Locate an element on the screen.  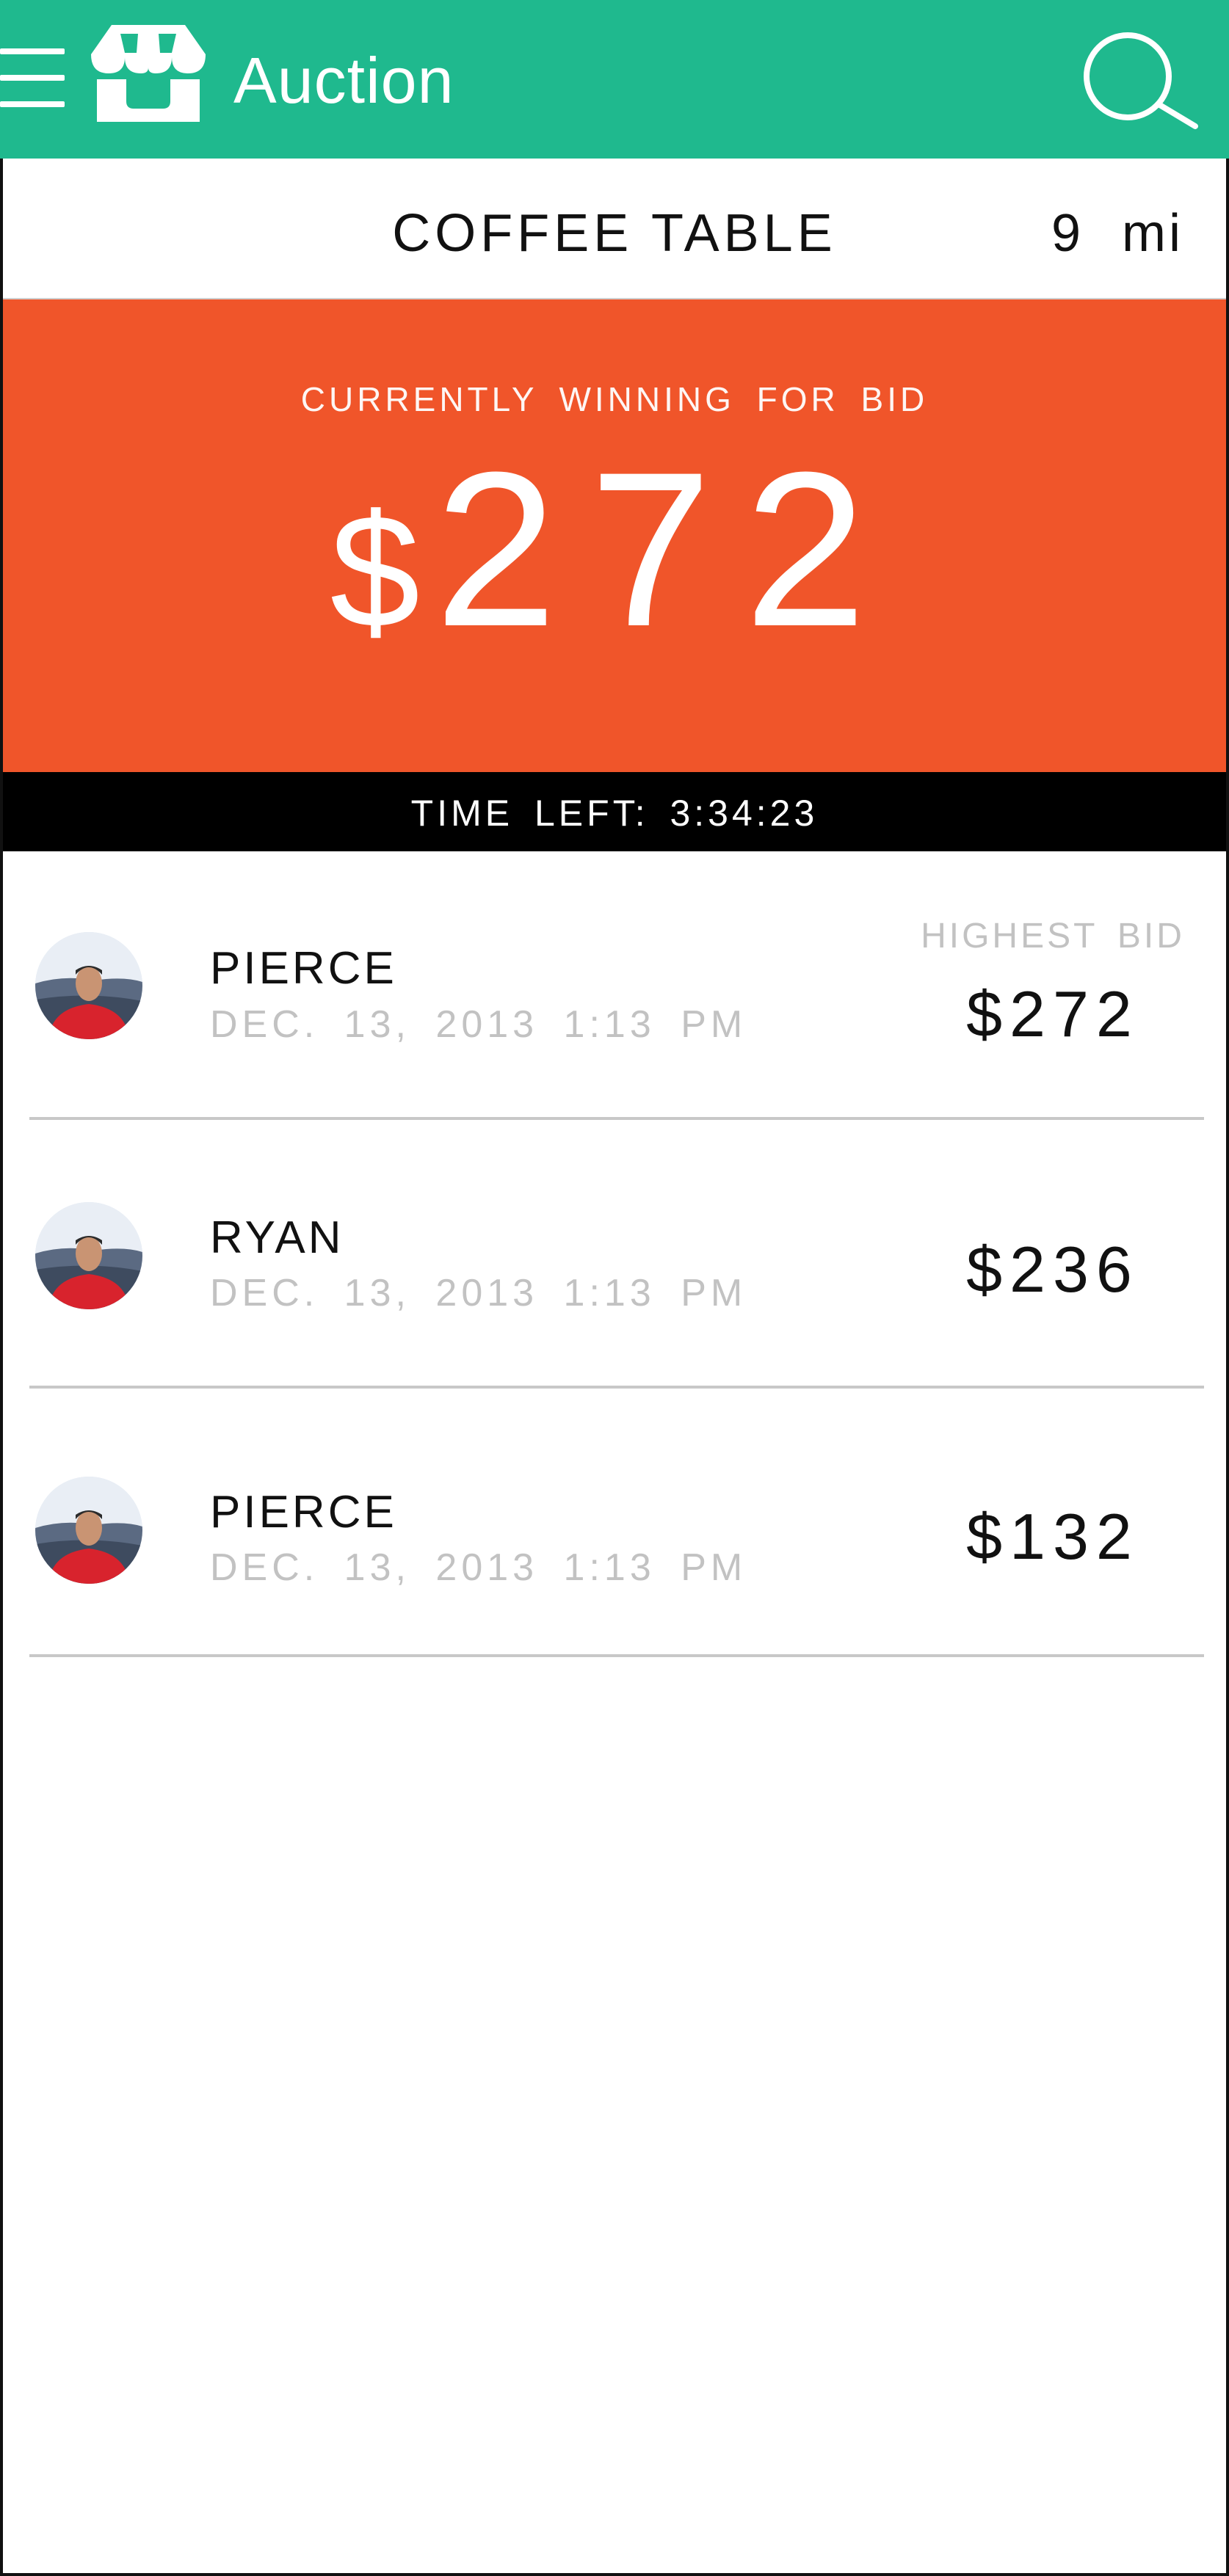
item-header: COFFEE TABLE 9 mi is located at coordinates (614, 229).